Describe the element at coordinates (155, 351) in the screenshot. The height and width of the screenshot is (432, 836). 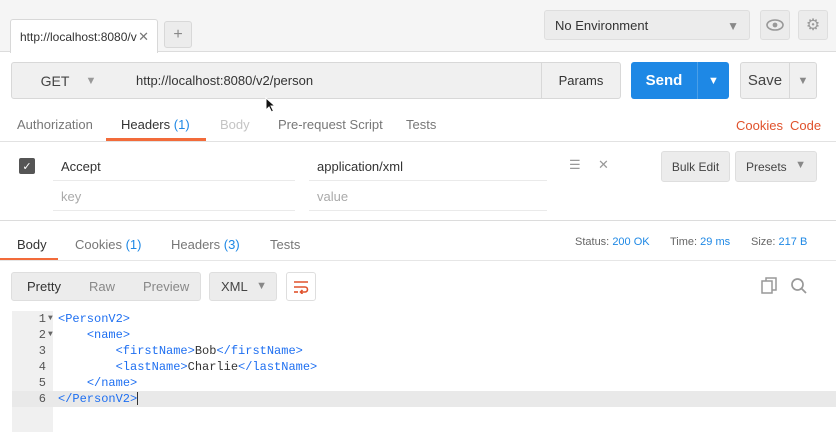
I see `xml-tag: <firstName>` at that location.